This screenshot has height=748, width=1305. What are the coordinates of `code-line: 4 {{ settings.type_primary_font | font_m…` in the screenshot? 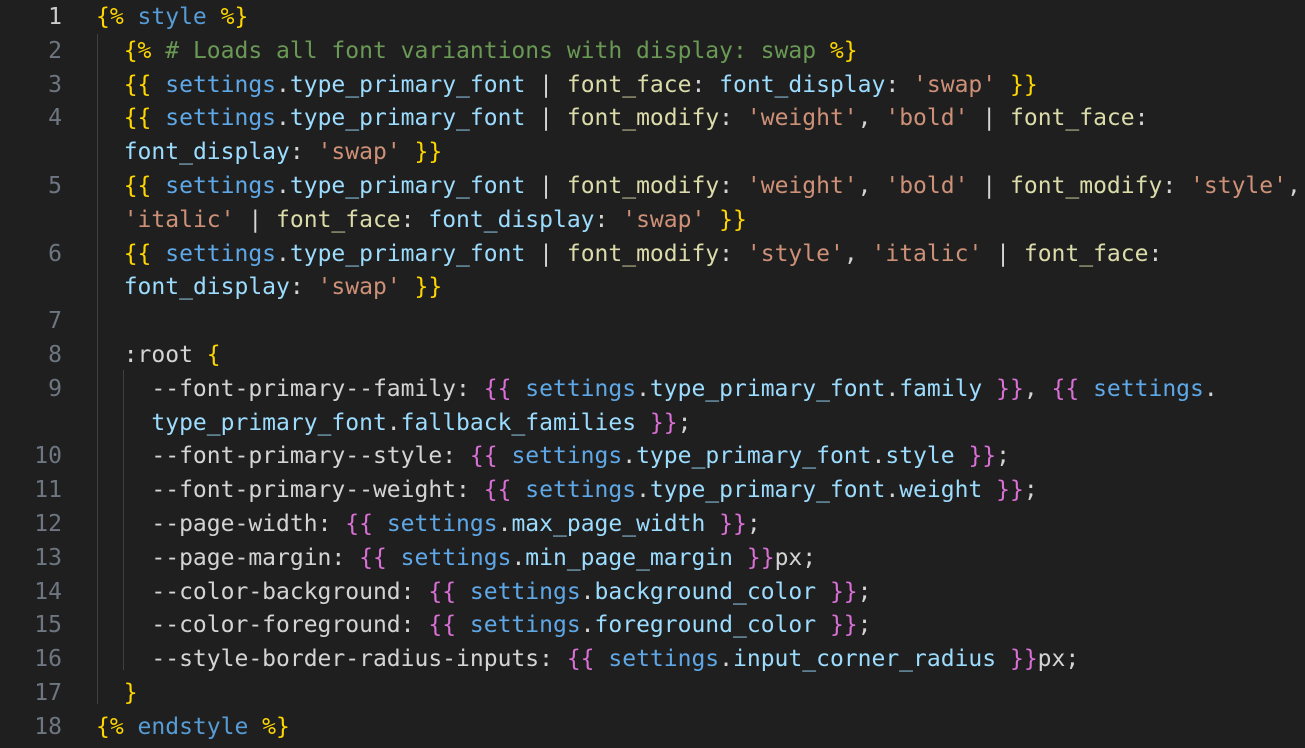 It's located at (652, 118).